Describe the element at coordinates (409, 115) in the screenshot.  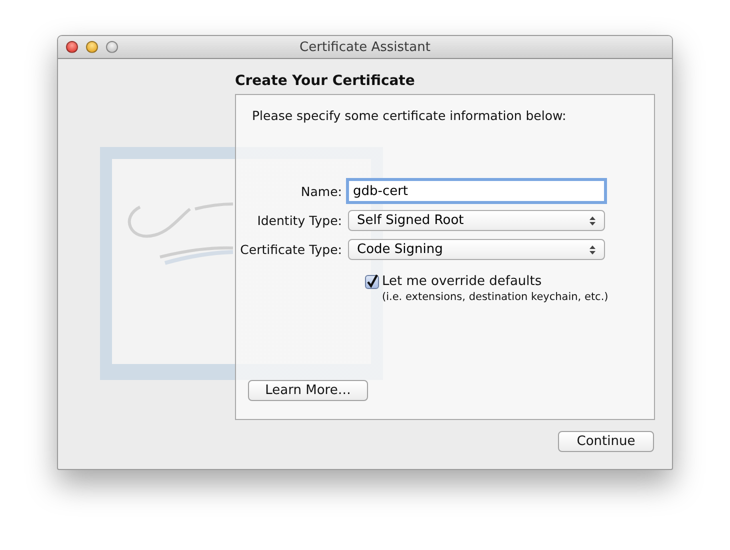
I see `instruction-text: Please specify some certificate information below:` at that location.